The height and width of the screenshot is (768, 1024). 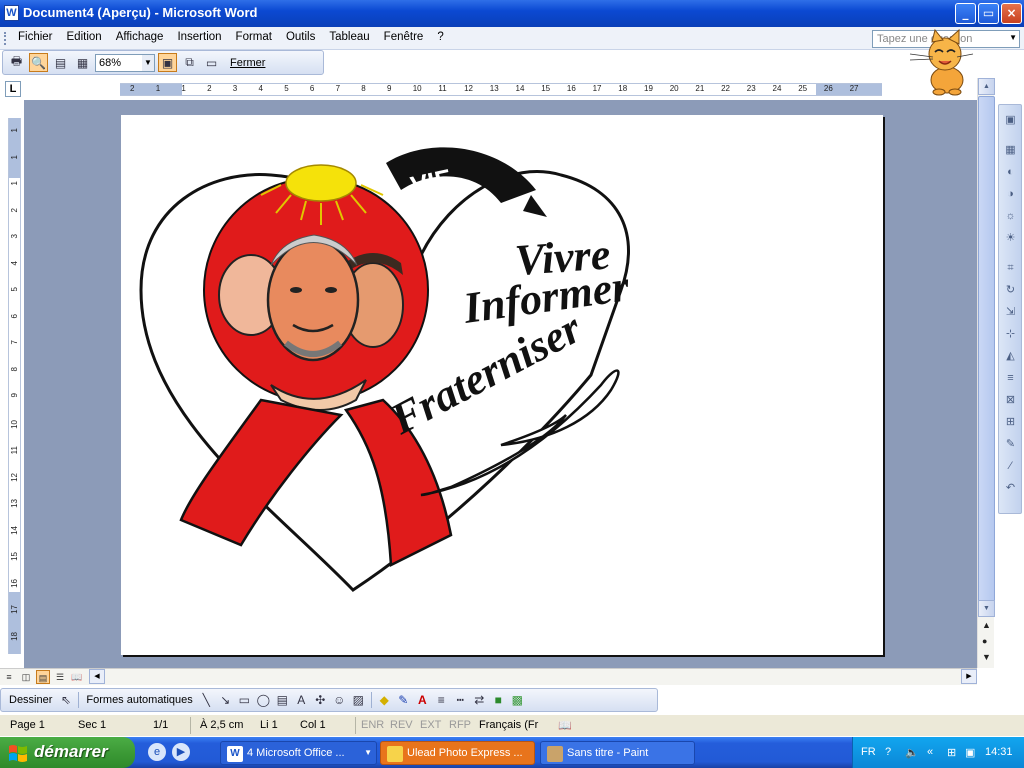 What do you see at coordinates (1010, 150) in the screenshot?
I see `layout-icon: ▦` at bounding box center [1010, 150].